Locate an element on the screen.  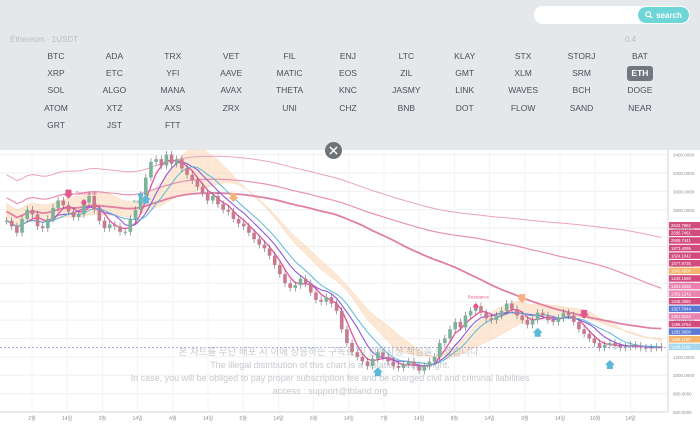
coin-item-klay: KLAY is located at coordinates (465, 55).